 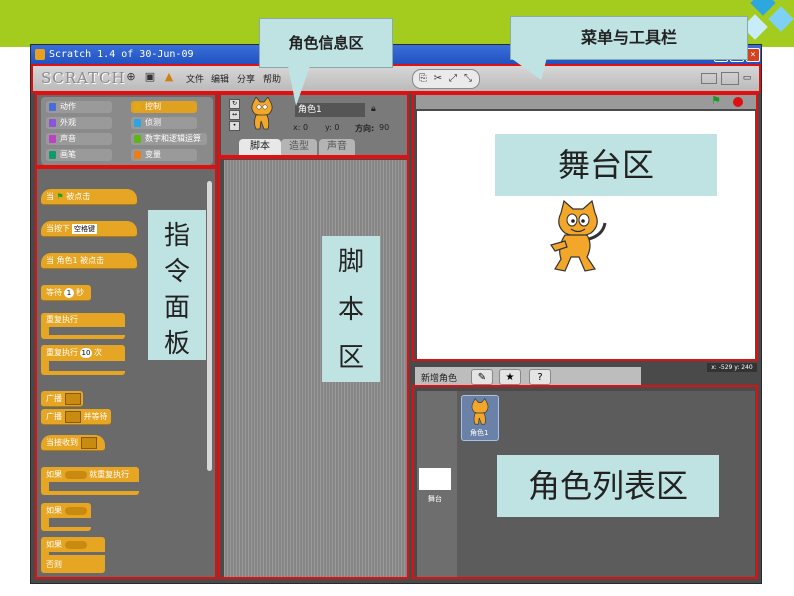 What do you see at coordinates (606, 165) in the screenshot?
I see `stage-area-label: 舞台区` at bounding box center [606, 165].